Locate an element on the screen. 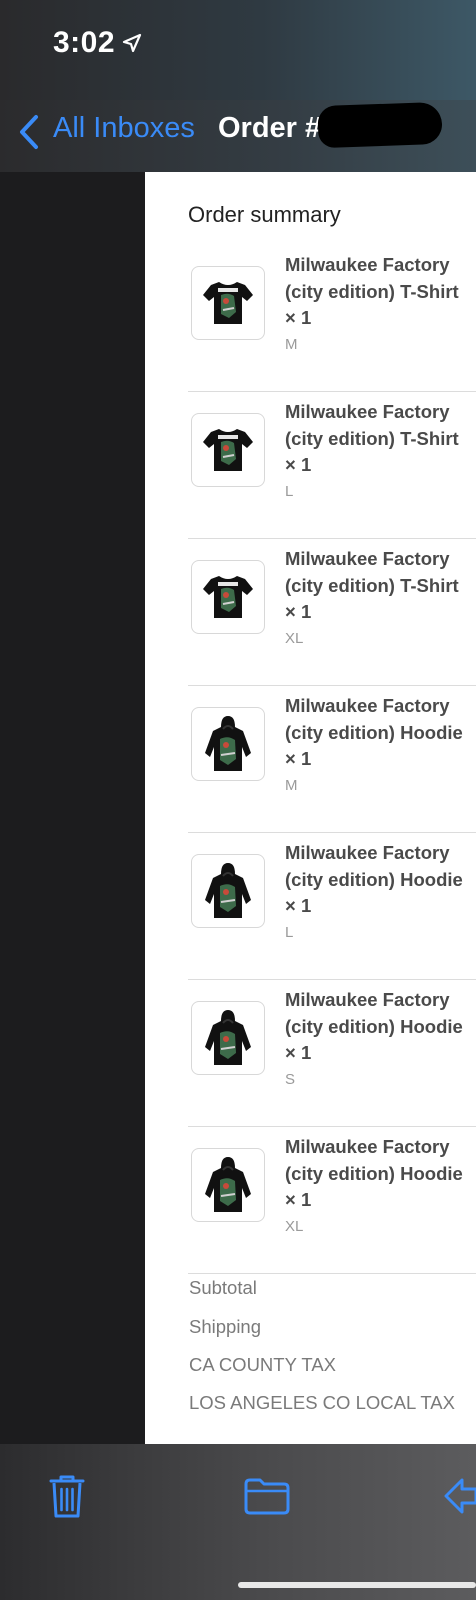 Image resolution: width=476 pixels, height=1600 pixels. home-indicator is located at coordinates (357, 1585).